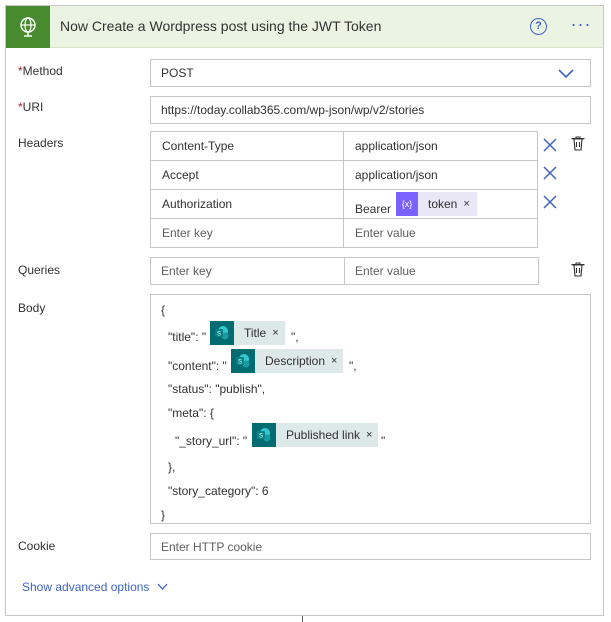  I want to click on variable-icon: {x}, so click(407, 204).